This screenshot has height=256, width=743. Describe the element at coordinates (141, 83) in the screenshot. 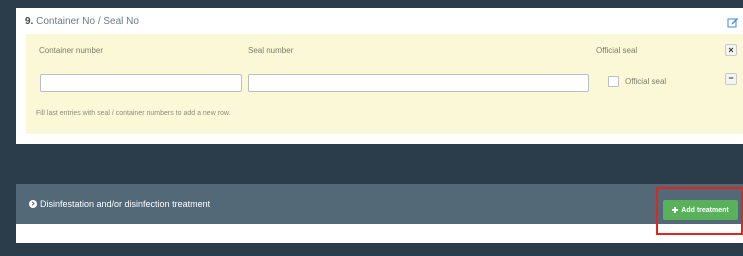

I see `container-number-input` at that location.